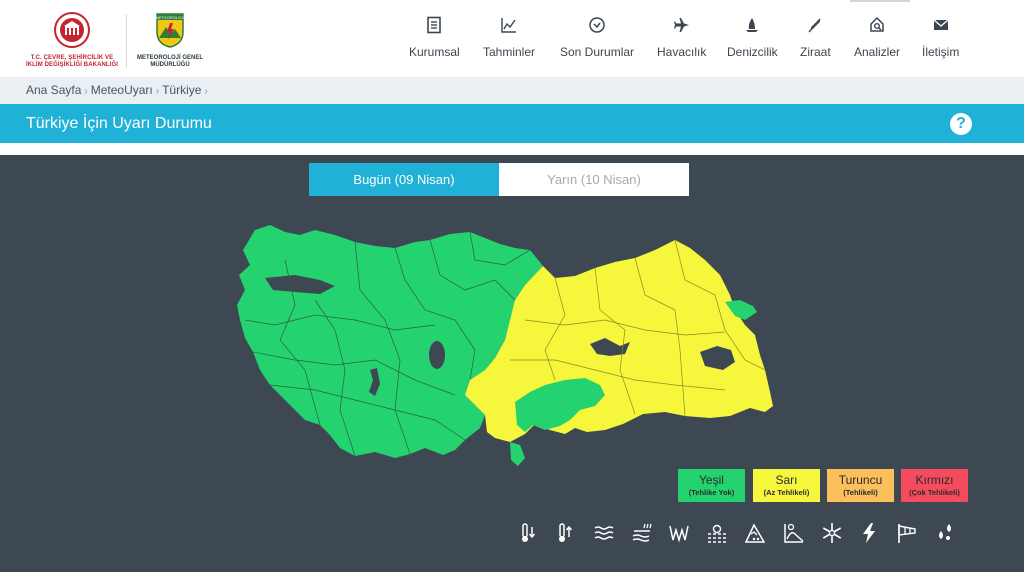 This screenshot has height=572, width=1024. Describe the element at coordinates (711, 492) in the screenshot. I see `legend-desc: (Tehlike Yok)` at that location.